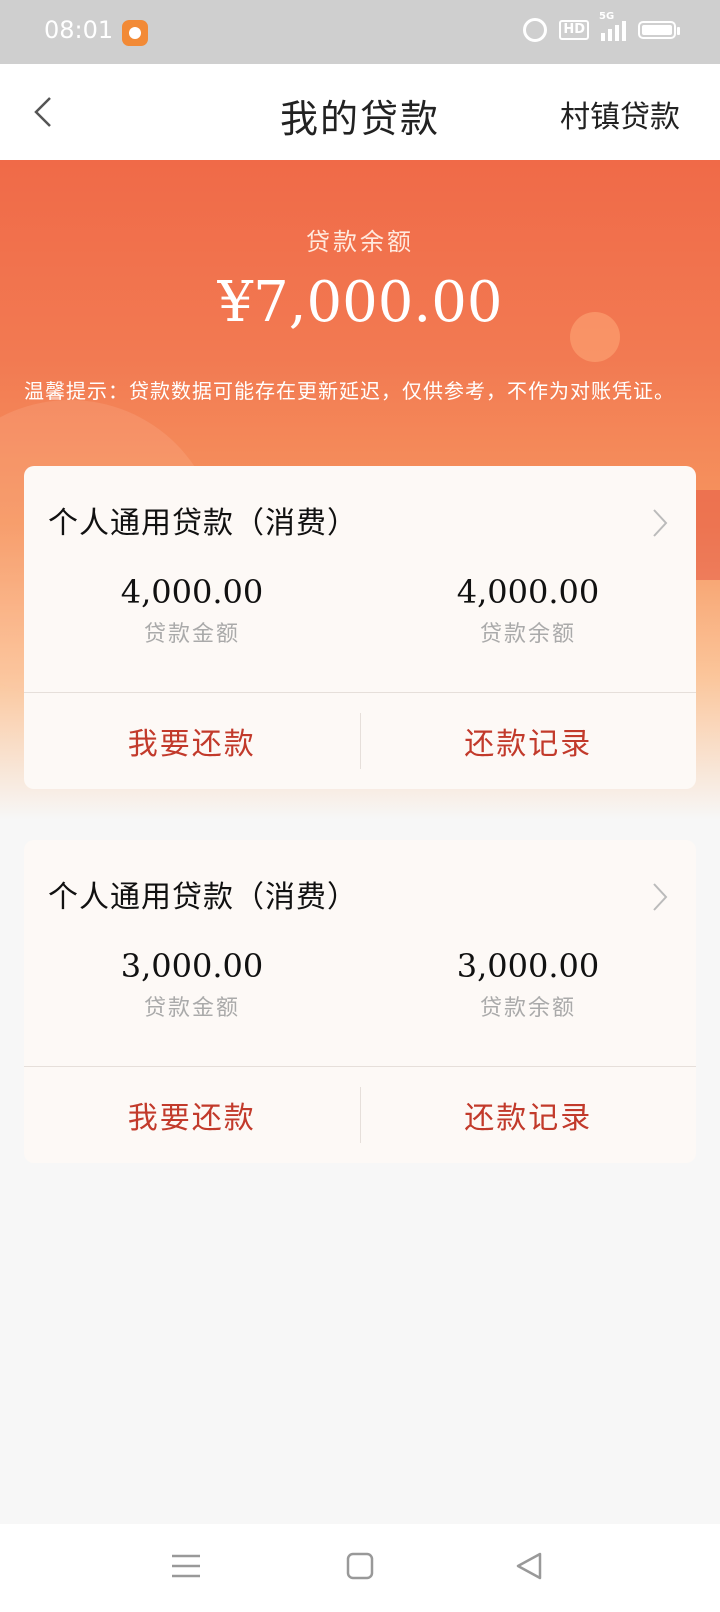 The width and height of the screenshot is (720, 1612). Describe the element at coordinates (607, 16) in the screenshot. I see `network-type: 5G` at that location.